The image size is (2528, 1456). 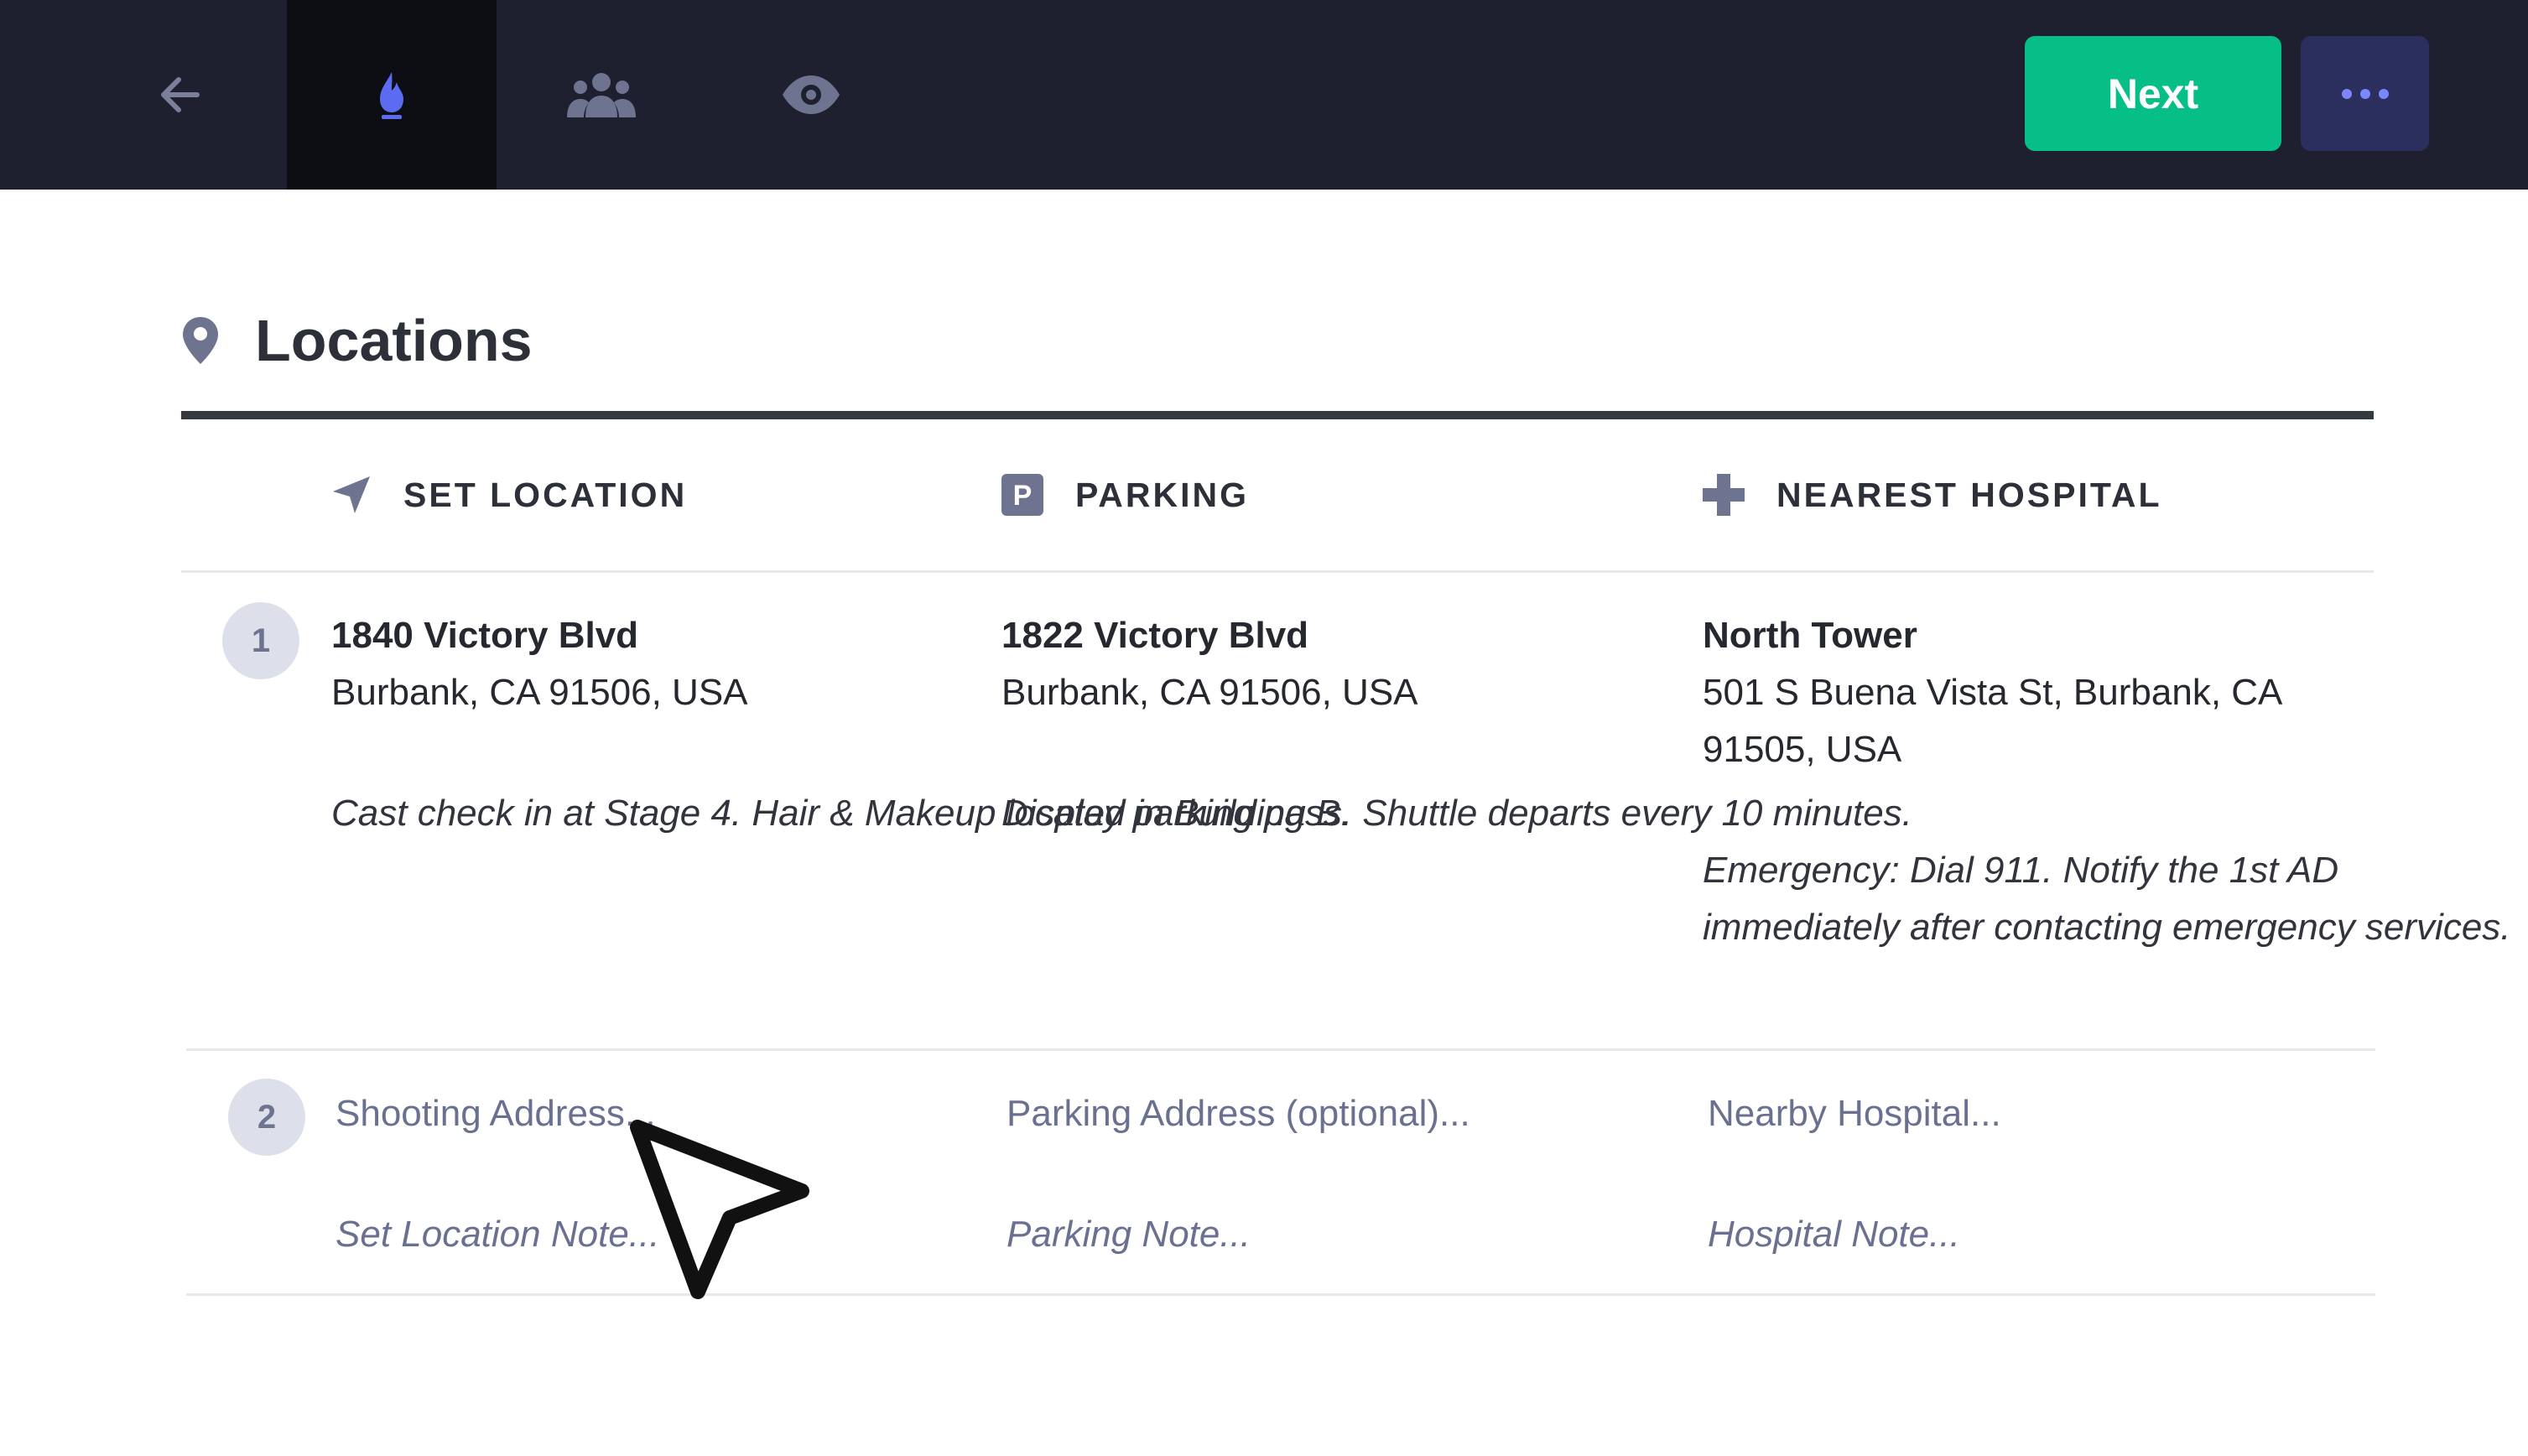 What do you see at coordinates (1766, 813) in the screenshot?
I see `note-line: every 10 minutes.` at bounding box center [1766, 813].